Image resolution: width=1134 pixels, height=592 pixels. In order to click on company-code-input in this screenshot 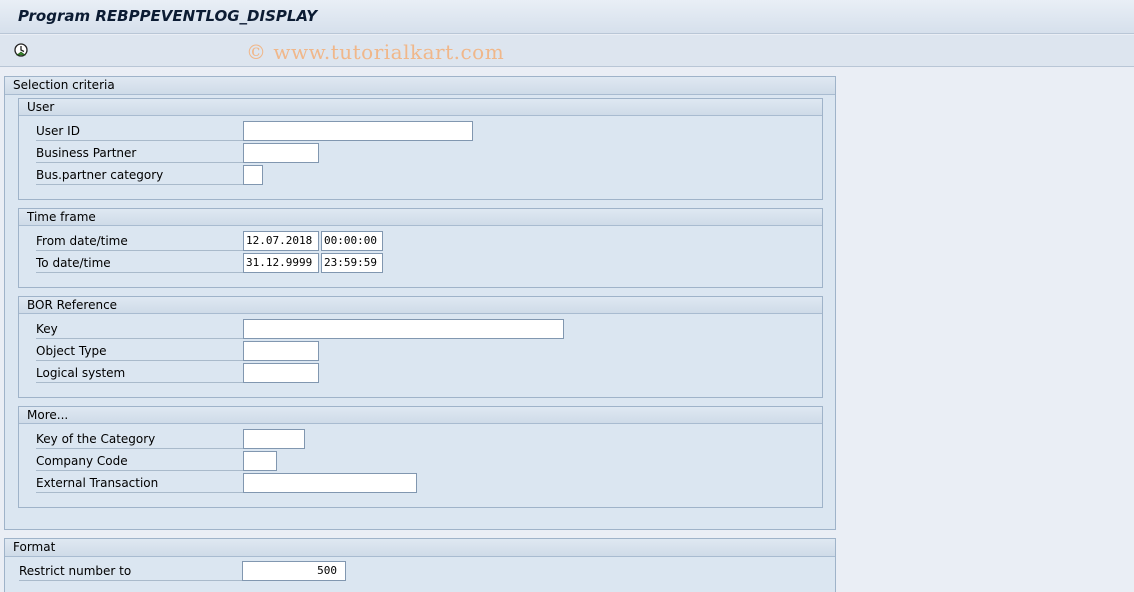, I will do `click(260, 461)`.